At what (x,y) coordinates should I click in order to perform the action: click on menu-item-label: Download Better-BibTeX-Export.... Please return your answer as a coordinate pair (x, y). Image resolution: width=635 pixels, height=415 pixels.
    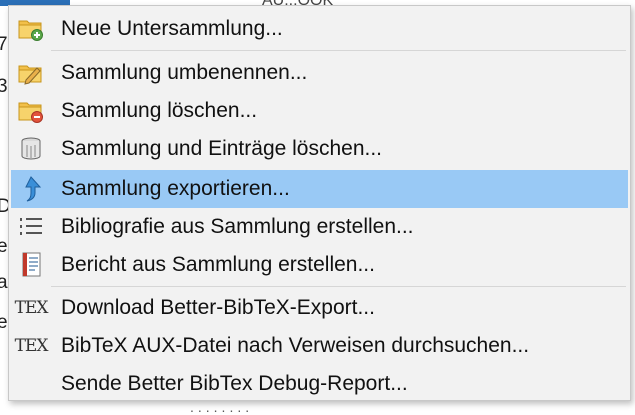
    Looking at the image, I should click on (218, 307).